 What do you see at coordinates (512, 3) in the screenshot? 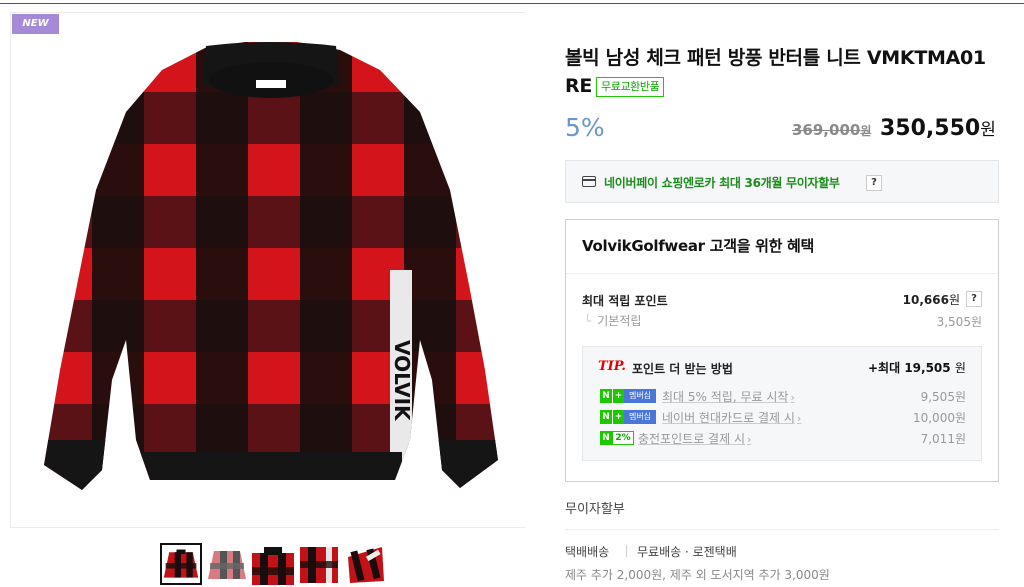
I see `top-divider` at bounding box center [512, 3].